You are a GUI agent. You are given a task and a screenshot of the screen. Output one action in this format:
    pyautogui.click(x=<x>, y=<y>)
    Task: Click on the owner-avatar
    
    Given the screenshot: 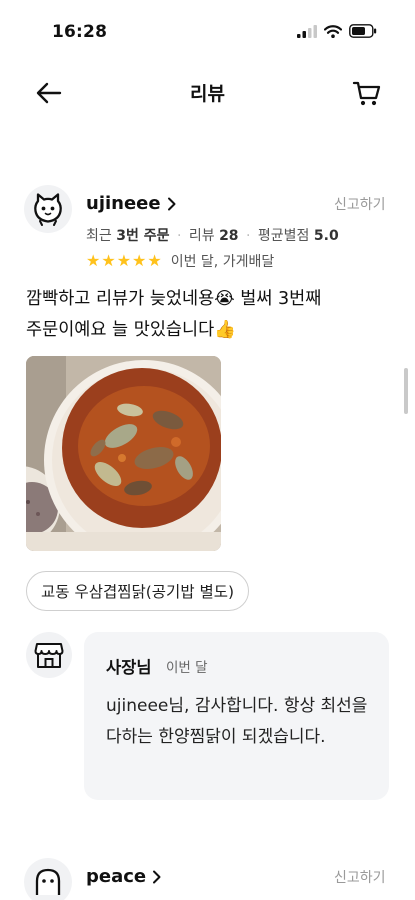 What is the action you would take?
    pyautogui.click(x=49, y=655)
    